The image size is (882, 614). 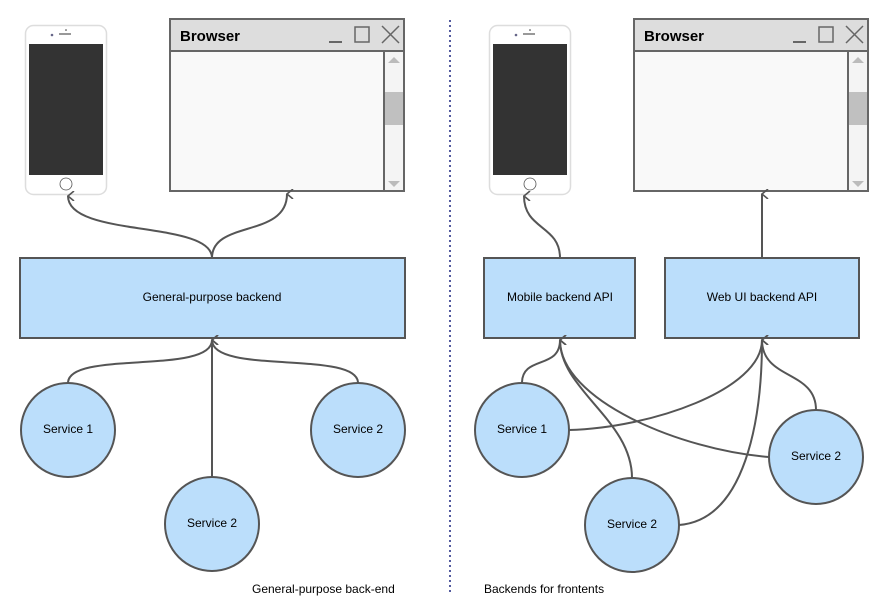 I want to click on browser-window-left: Browser, so click(x=287, y=105).